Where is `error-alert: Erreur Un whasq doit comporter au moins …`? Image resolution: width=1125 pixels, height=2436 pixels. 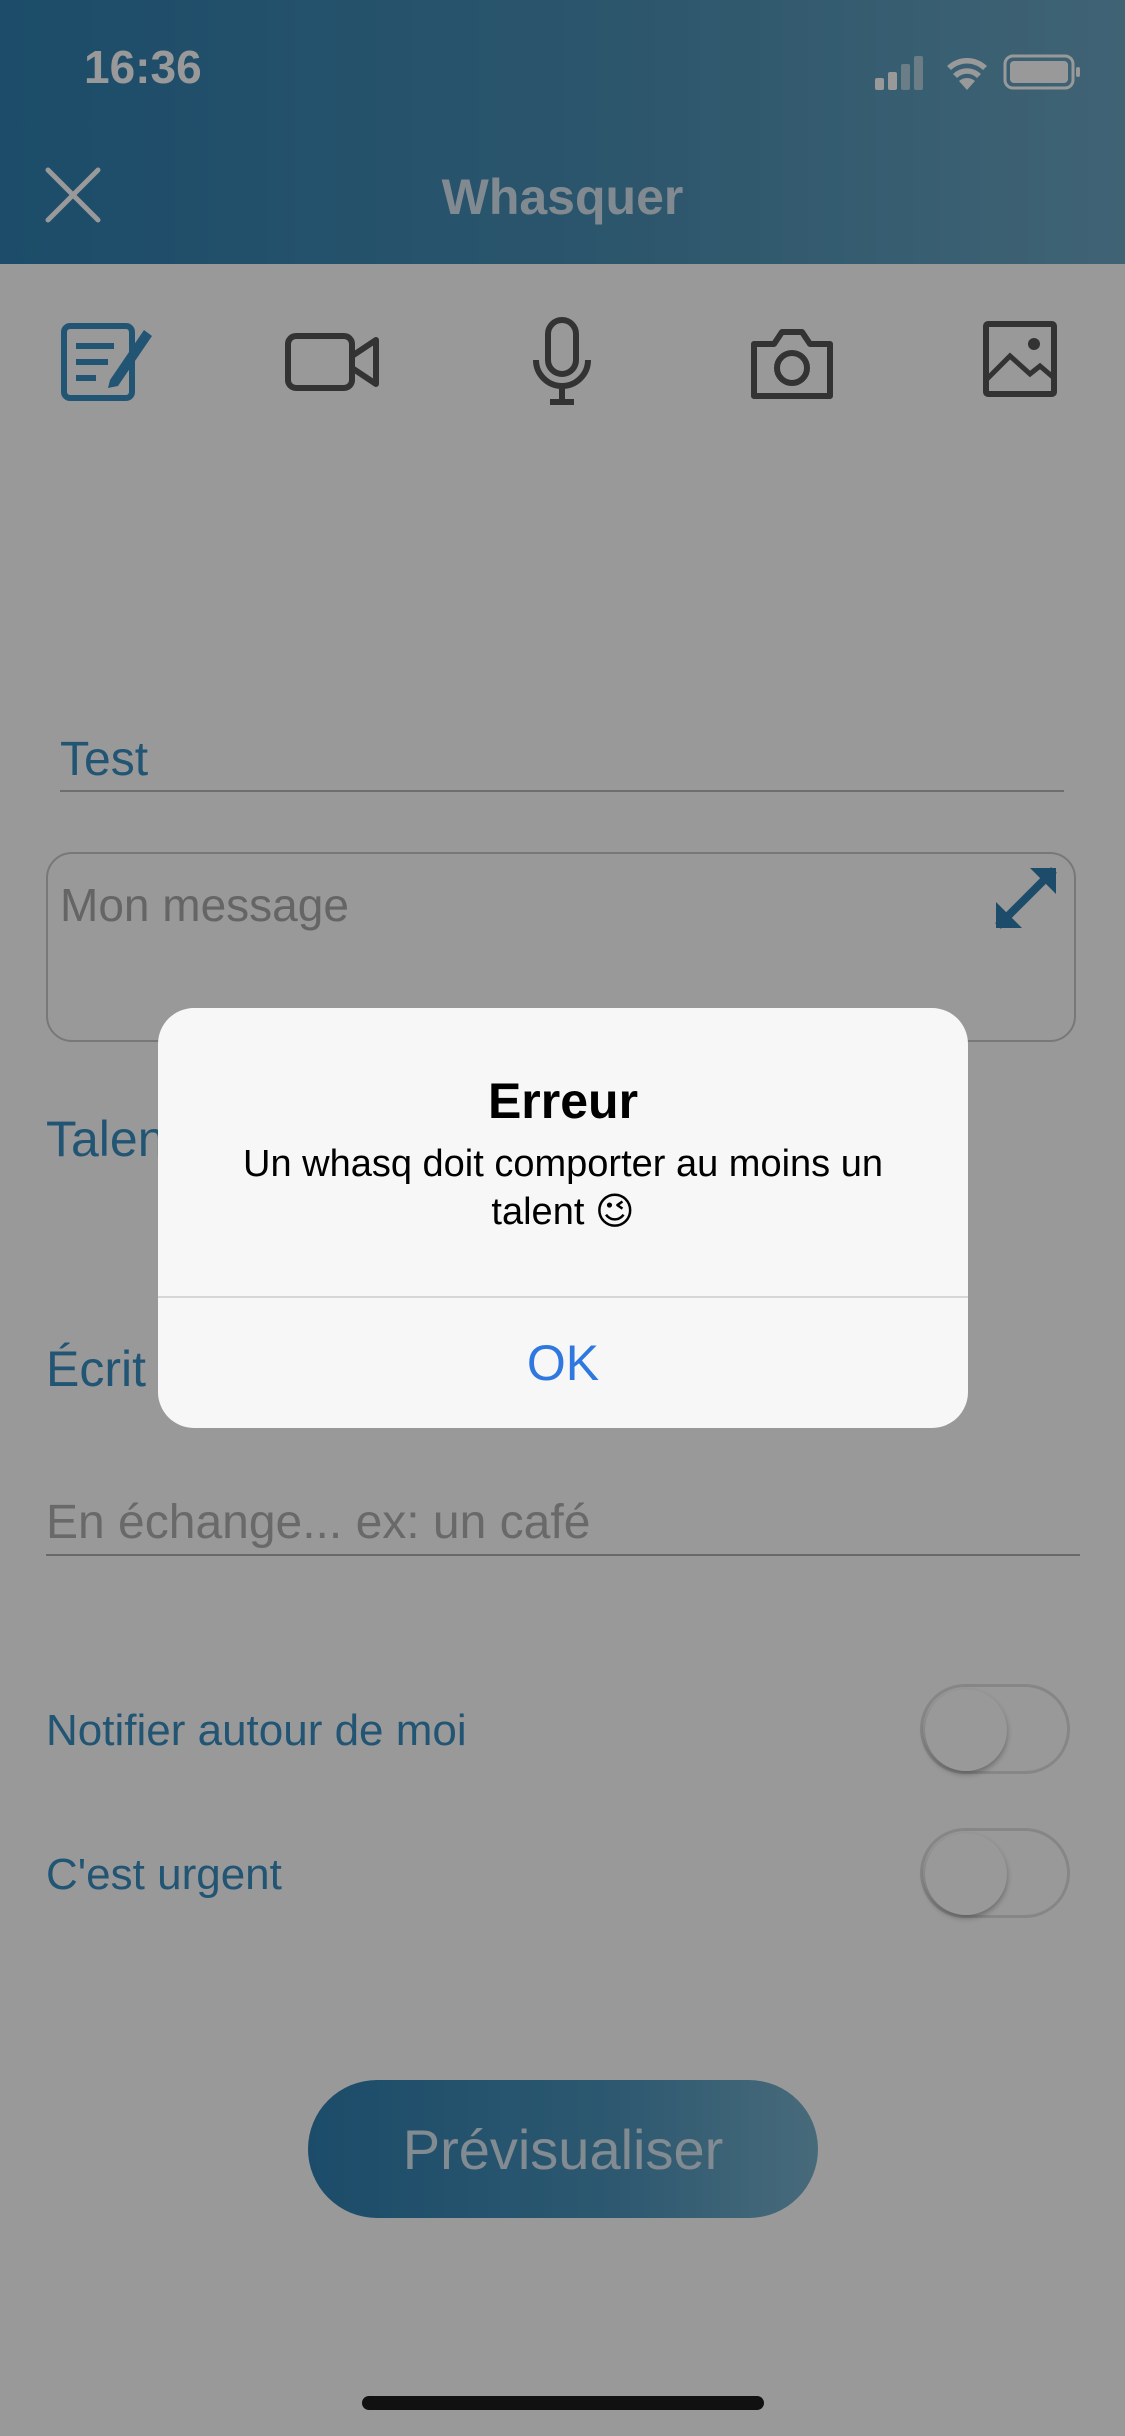 error-alert: Erreur Un whasq doit comporter au moins … is located at coordinates (563, 1218).